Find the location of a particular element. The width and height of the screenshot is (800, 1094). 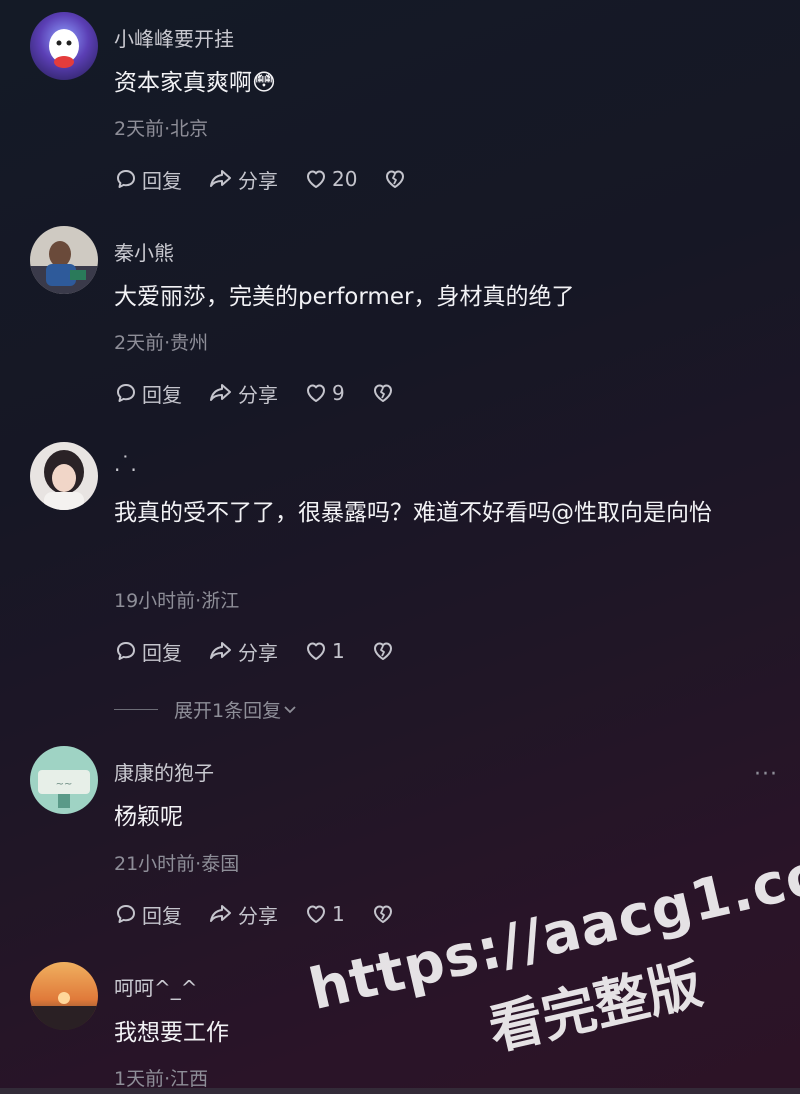

comment-text-content: 资本家真爽啊 is located at coordinates (183, 83).